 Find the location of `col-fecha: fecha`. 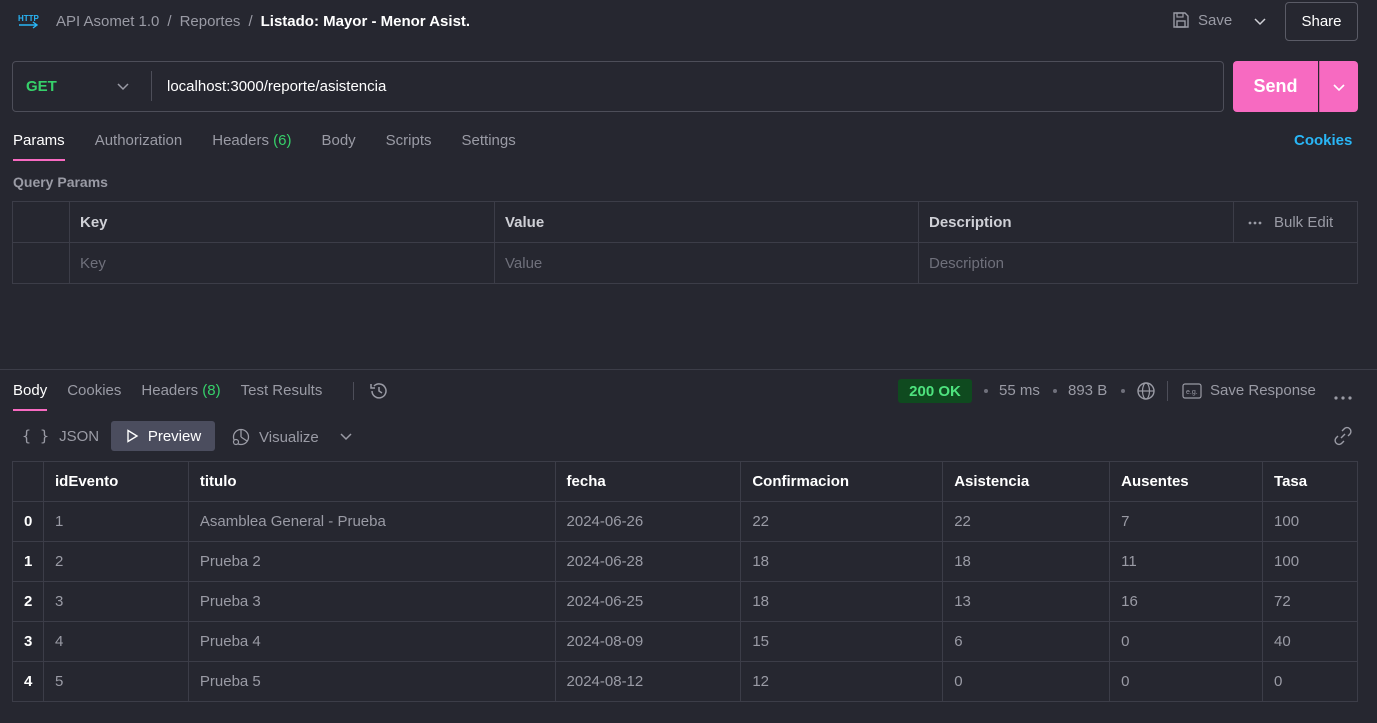

col-fecha: fecha is located at coordinates (648, 481).